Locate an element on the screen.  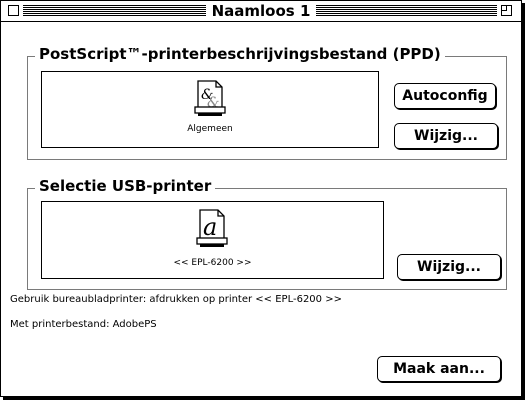
usb-printer-panel: a << EPL-6200 >> is located at coordinates (212, 240).